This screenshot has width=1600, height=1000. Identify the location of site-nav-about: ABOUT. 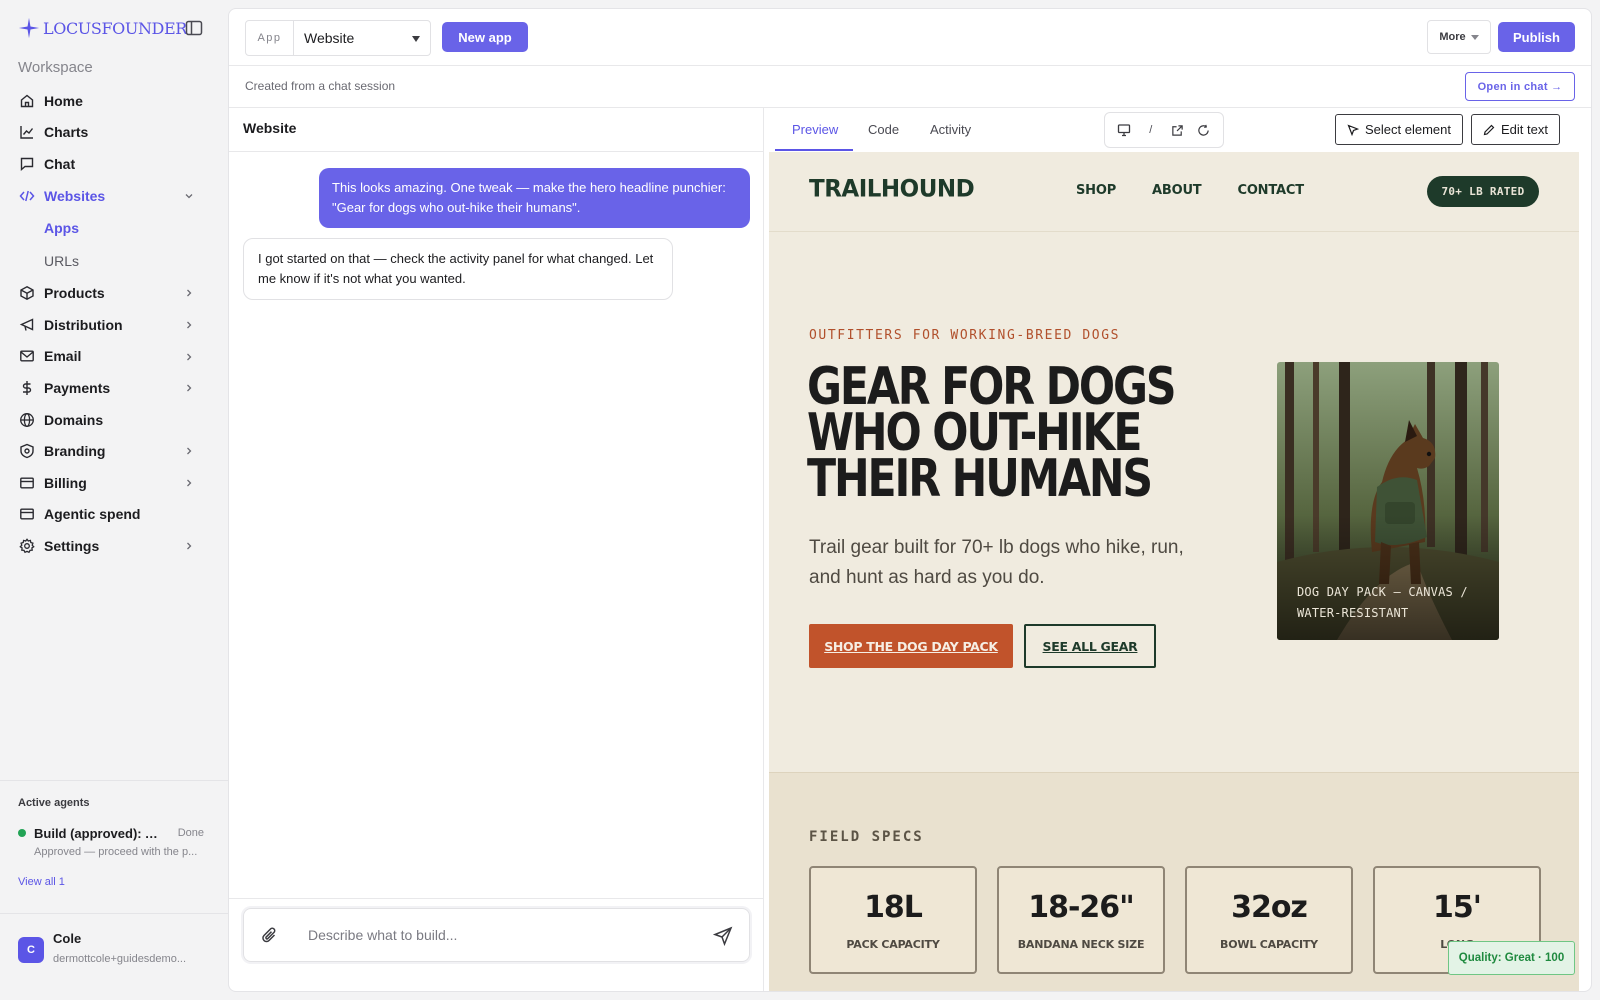
(1177, 190).